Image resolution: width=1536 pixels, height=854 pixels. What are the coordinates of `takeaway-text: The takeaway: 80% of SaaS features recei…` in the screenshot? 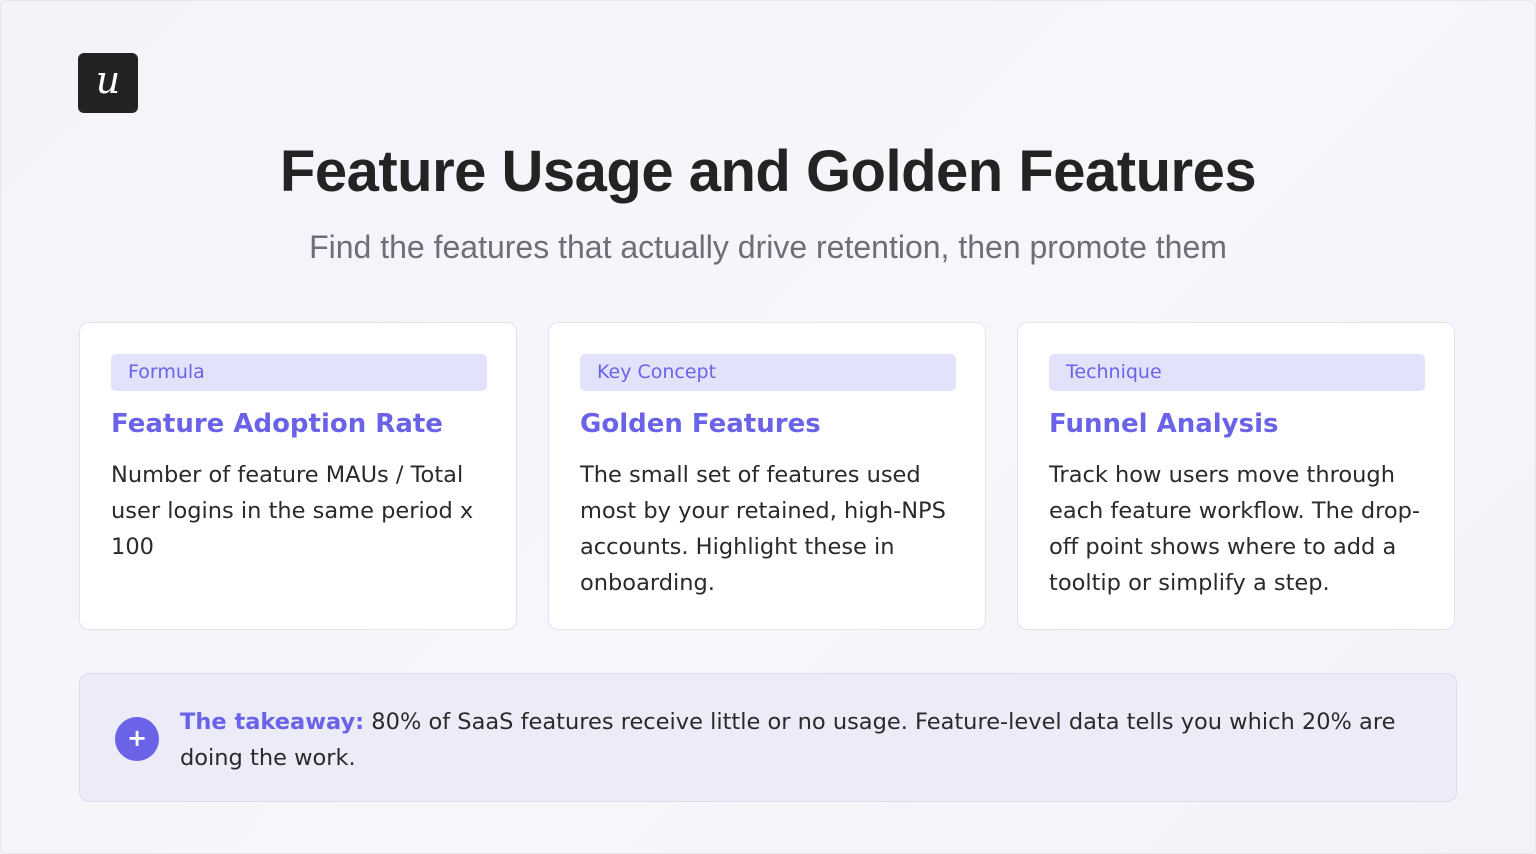 It's located at (795, 740).